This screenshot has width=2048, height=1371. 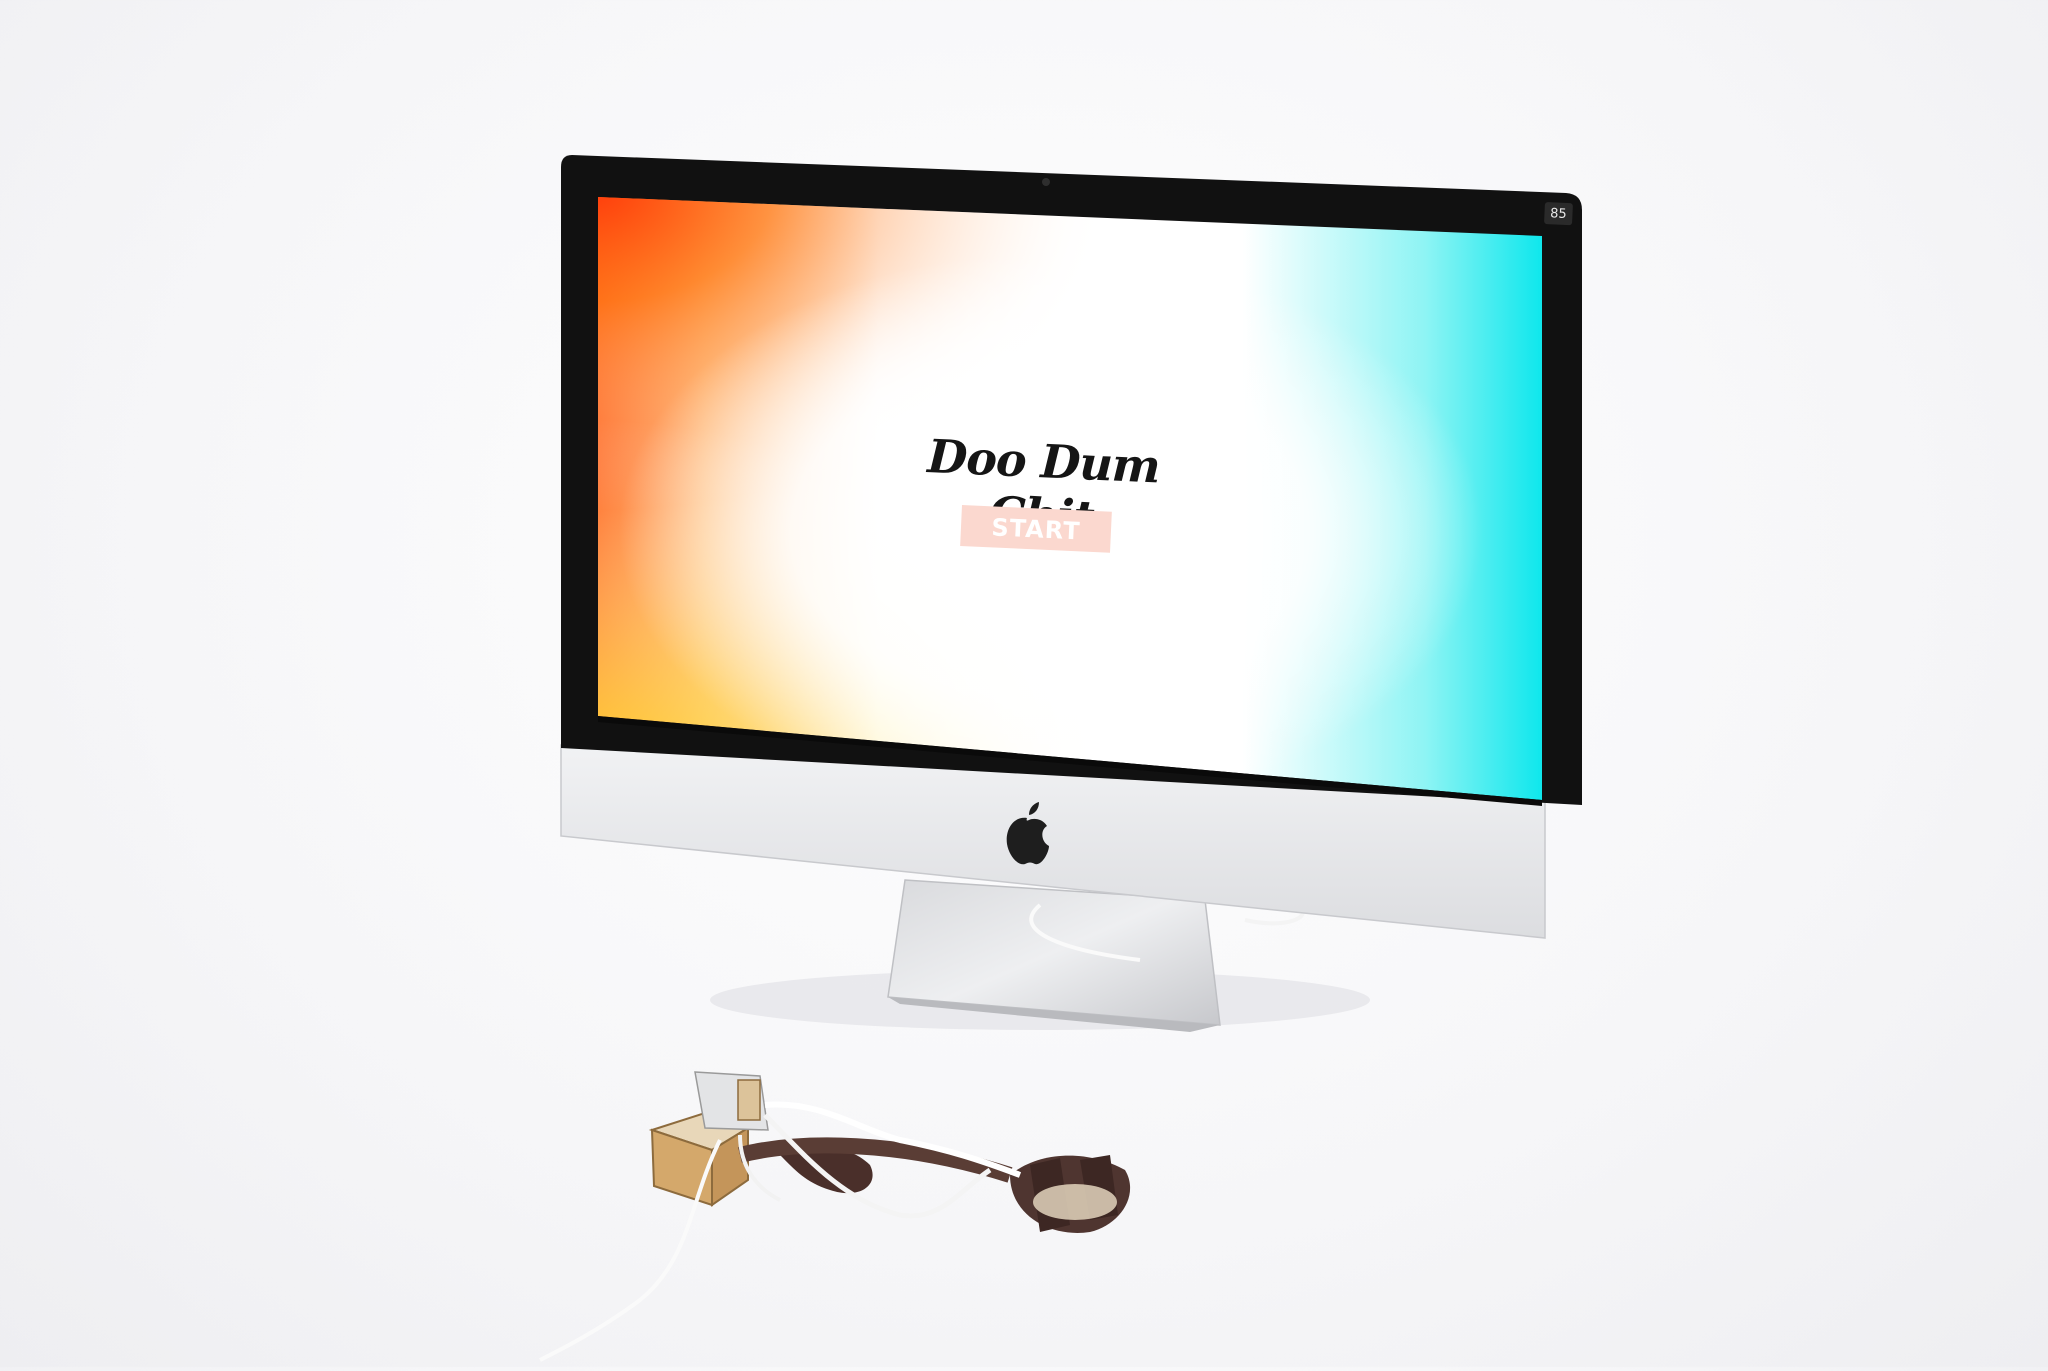 What do you see at coordinates (1036, 529) in the screenshot?
I see `start-button: START` at bounding box center [1036, 529].